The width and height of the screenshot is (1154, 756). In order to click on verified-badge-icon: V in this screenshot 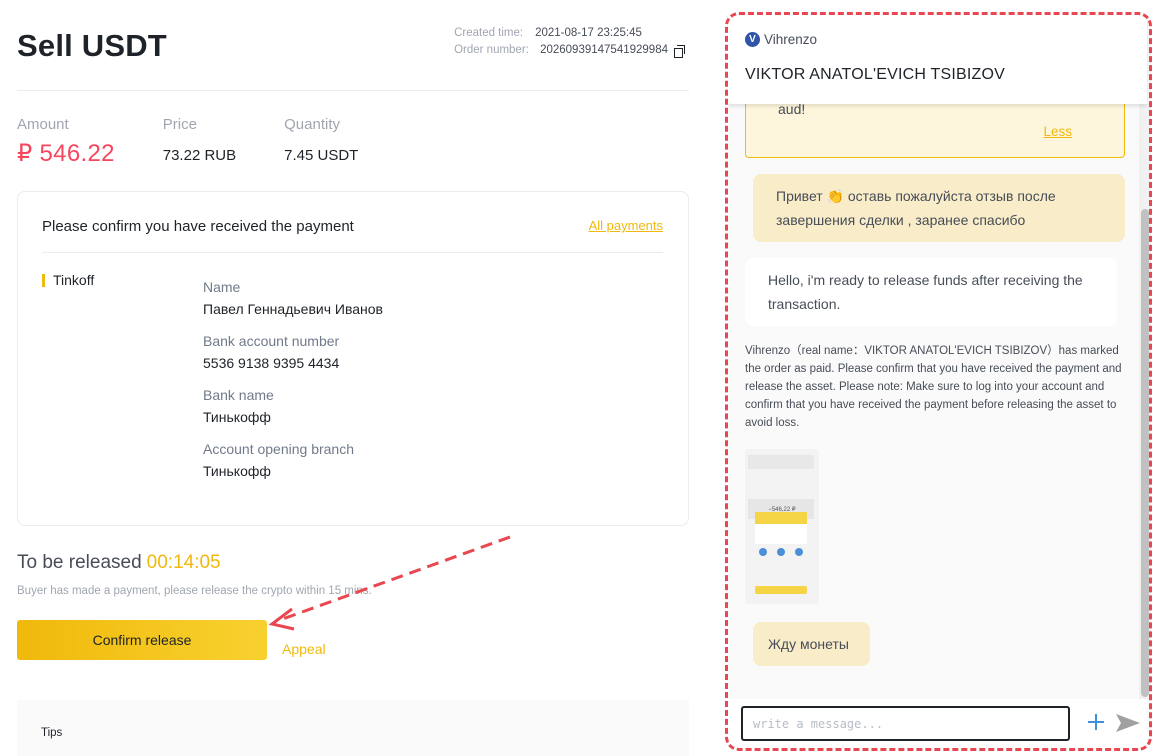, I will do `click(752, 39)`.